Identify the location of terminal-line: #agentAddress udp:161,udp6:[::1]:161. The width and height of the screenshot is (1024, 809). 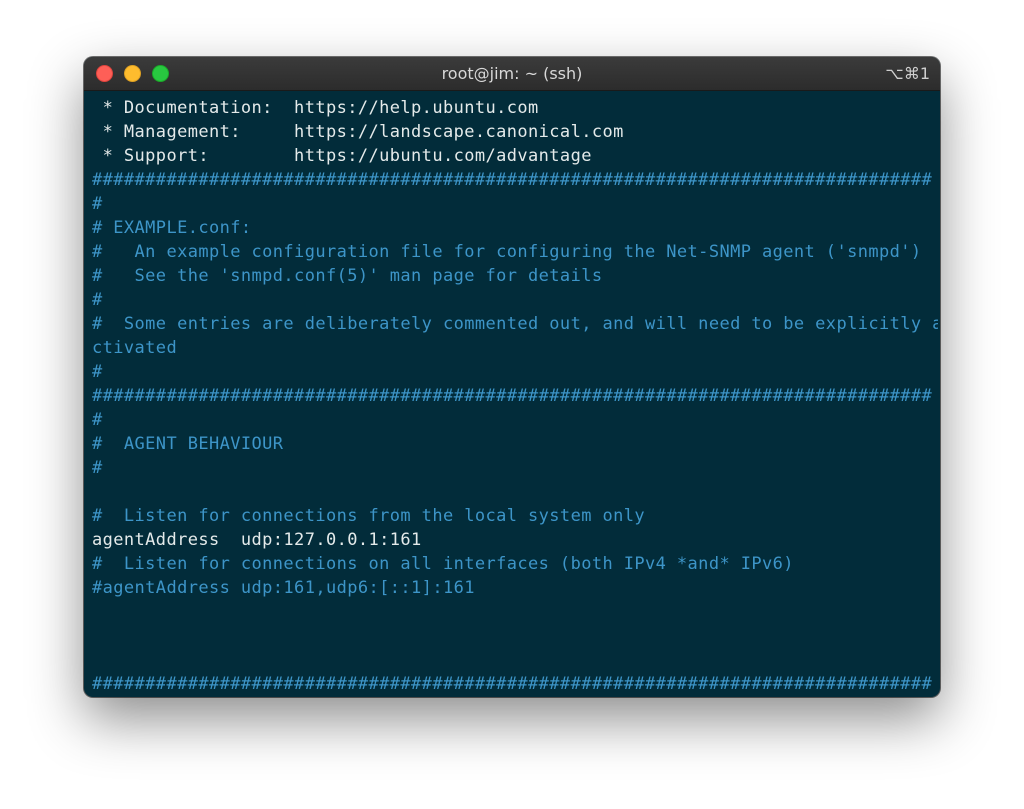
(283, 588).